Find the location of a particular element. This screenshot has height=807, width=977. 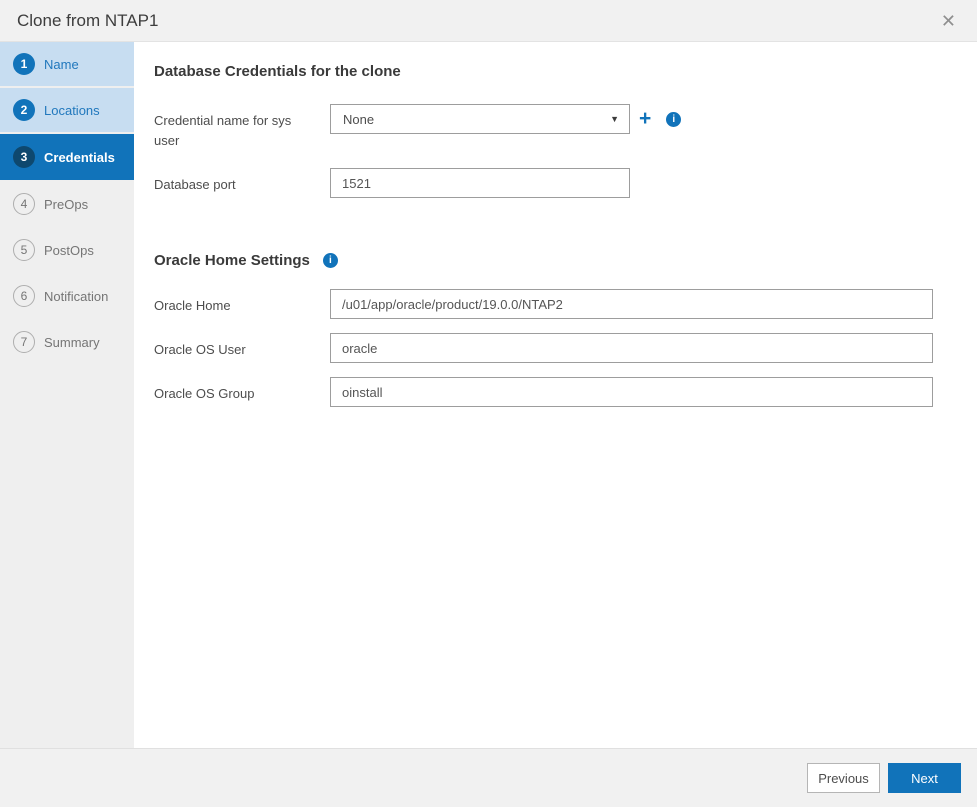

sidebar-step-locations: 2 Locations is located at coordinates (67, 110).